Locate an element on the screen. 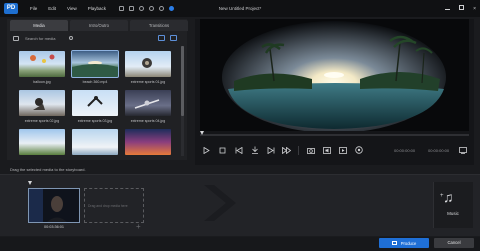  media-caption: extreme sports 02.jpg is located at coordinates (42, 121).